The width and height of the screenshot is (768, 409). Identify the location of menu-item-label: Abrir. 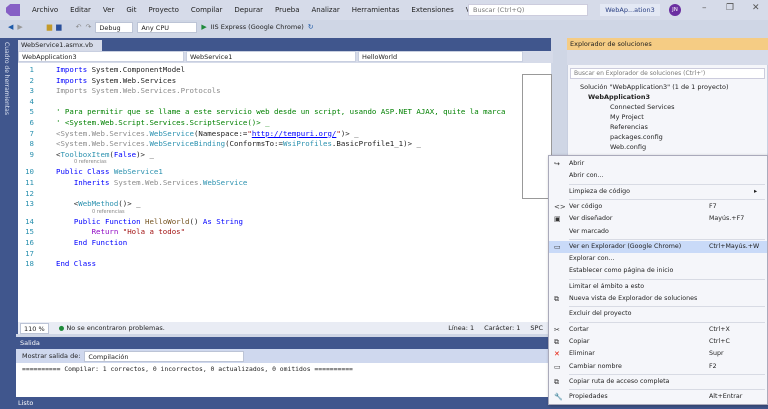
(577, 163).